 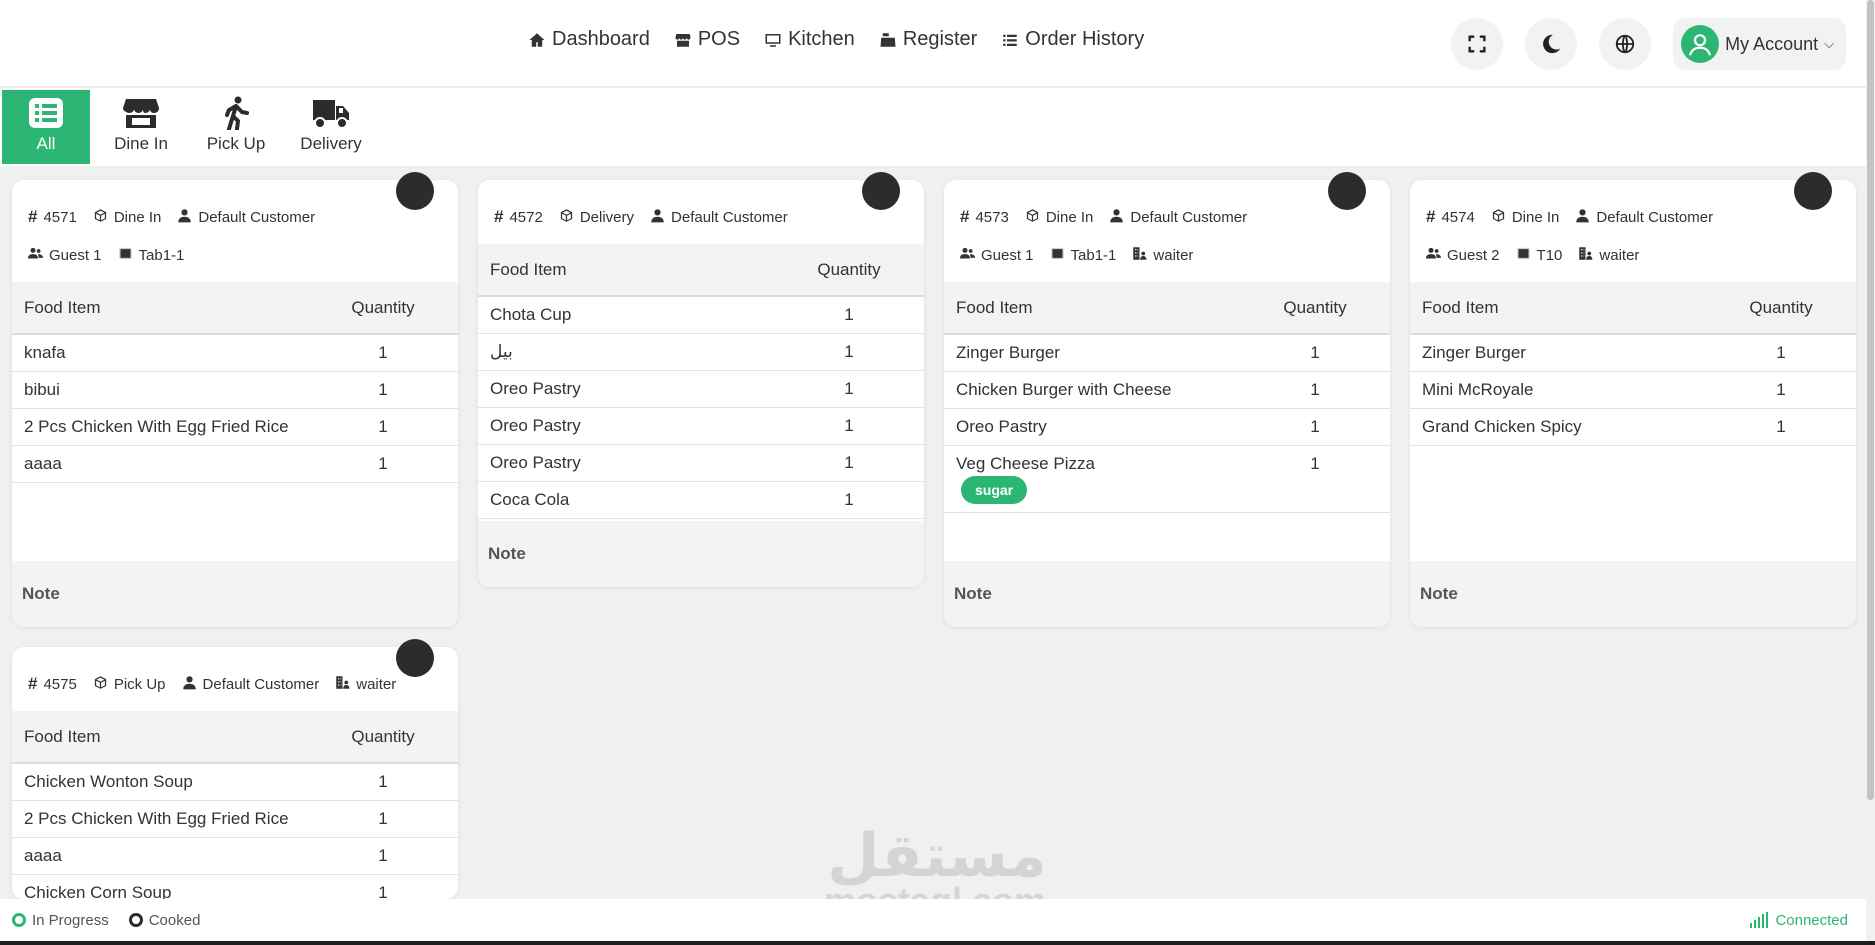 I want to click on nav-pos: POS, so click(x=707, y=39).